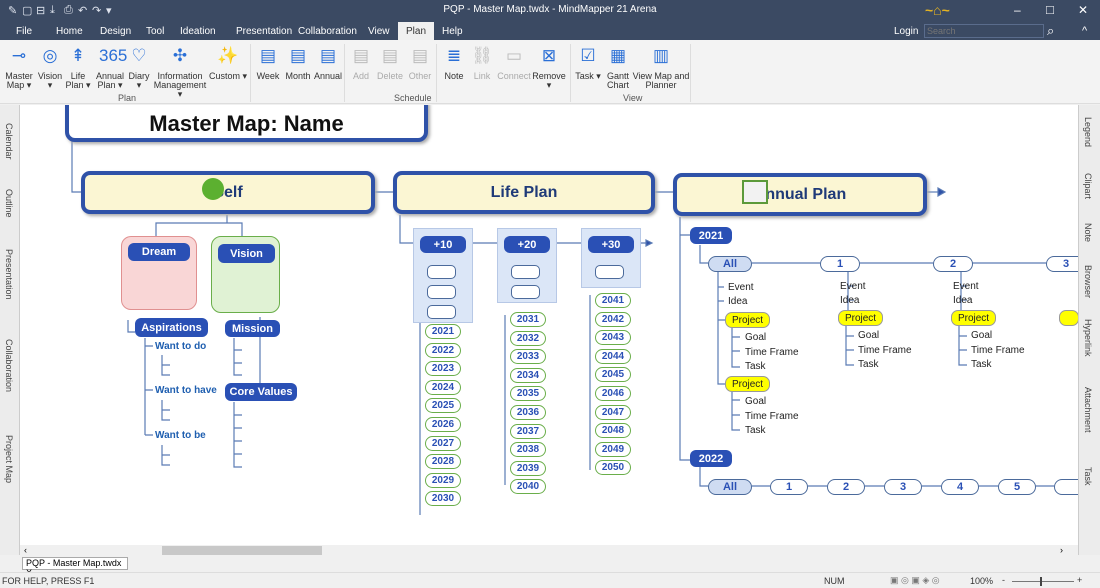  I want to click on quick-access-icon: ⎙, so click(68, 10).